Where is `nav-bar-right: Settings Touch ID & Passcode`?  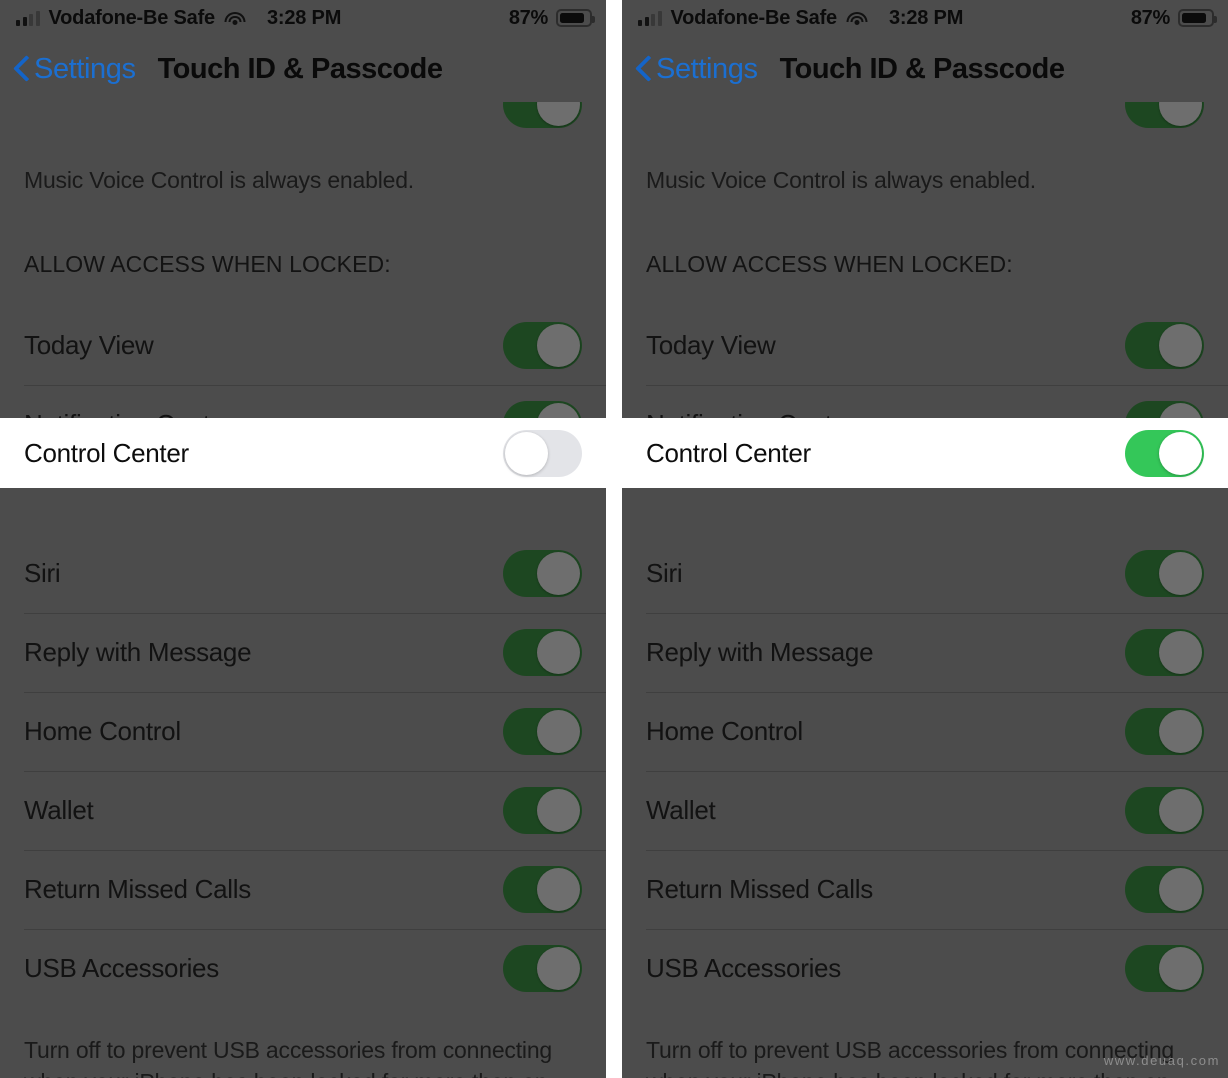 nav-bar-right: Settings Touch ID & Passcode is located at coordinates (925, 69).